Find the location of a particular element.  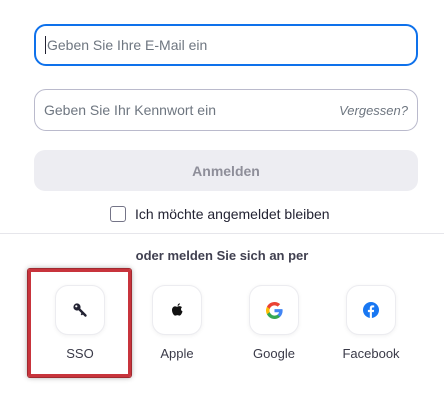

google-label: Google is located at coordinates (274, 353).